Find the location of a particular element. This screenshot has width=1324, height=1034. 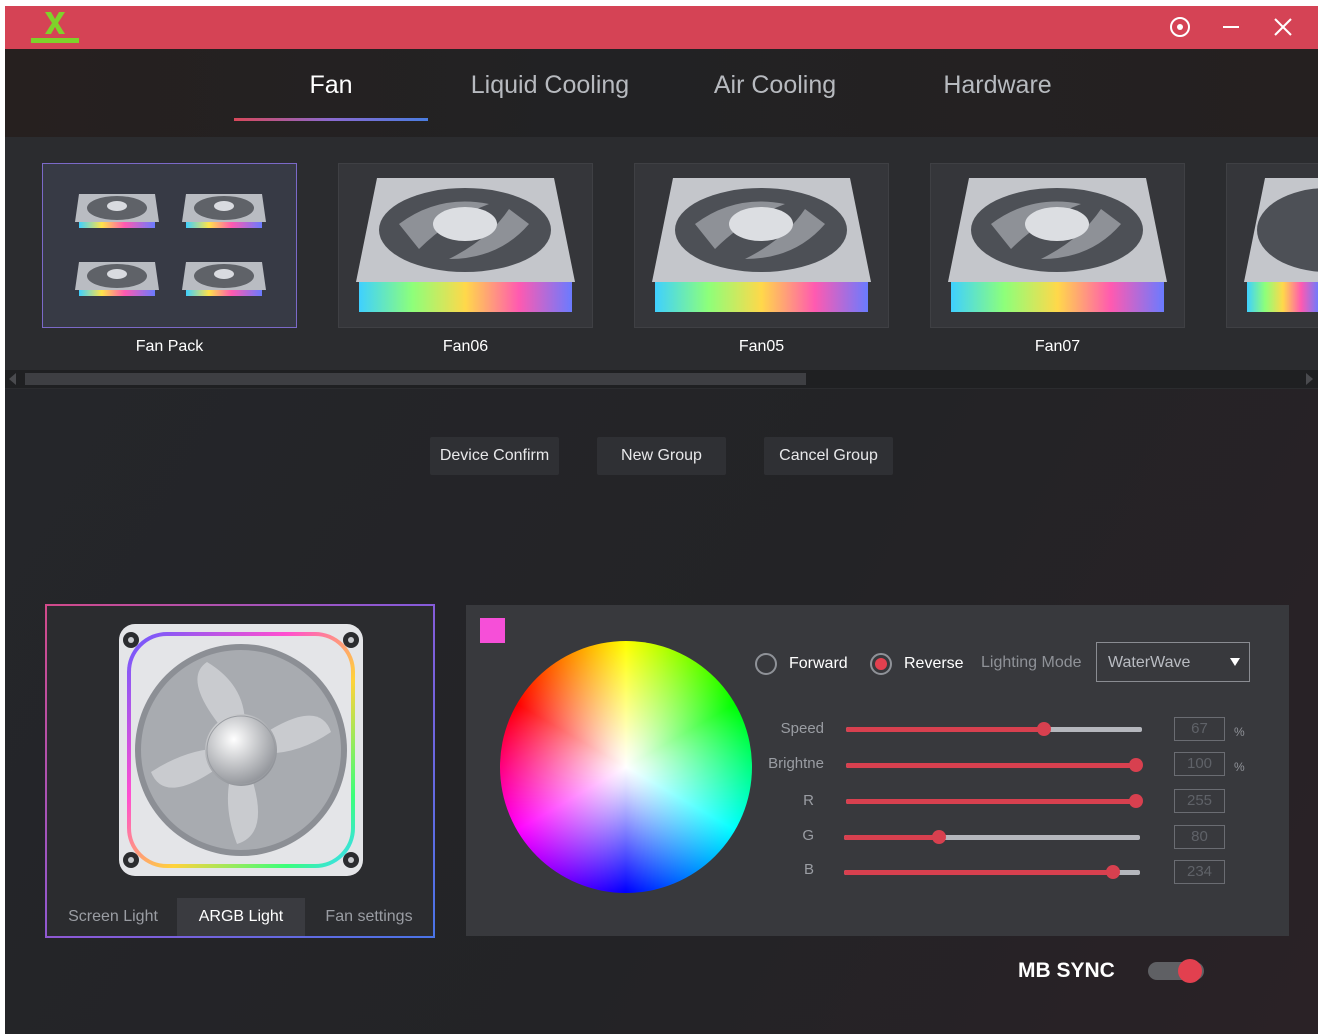

speed-label: Speed is located at coordinates (802, 728).